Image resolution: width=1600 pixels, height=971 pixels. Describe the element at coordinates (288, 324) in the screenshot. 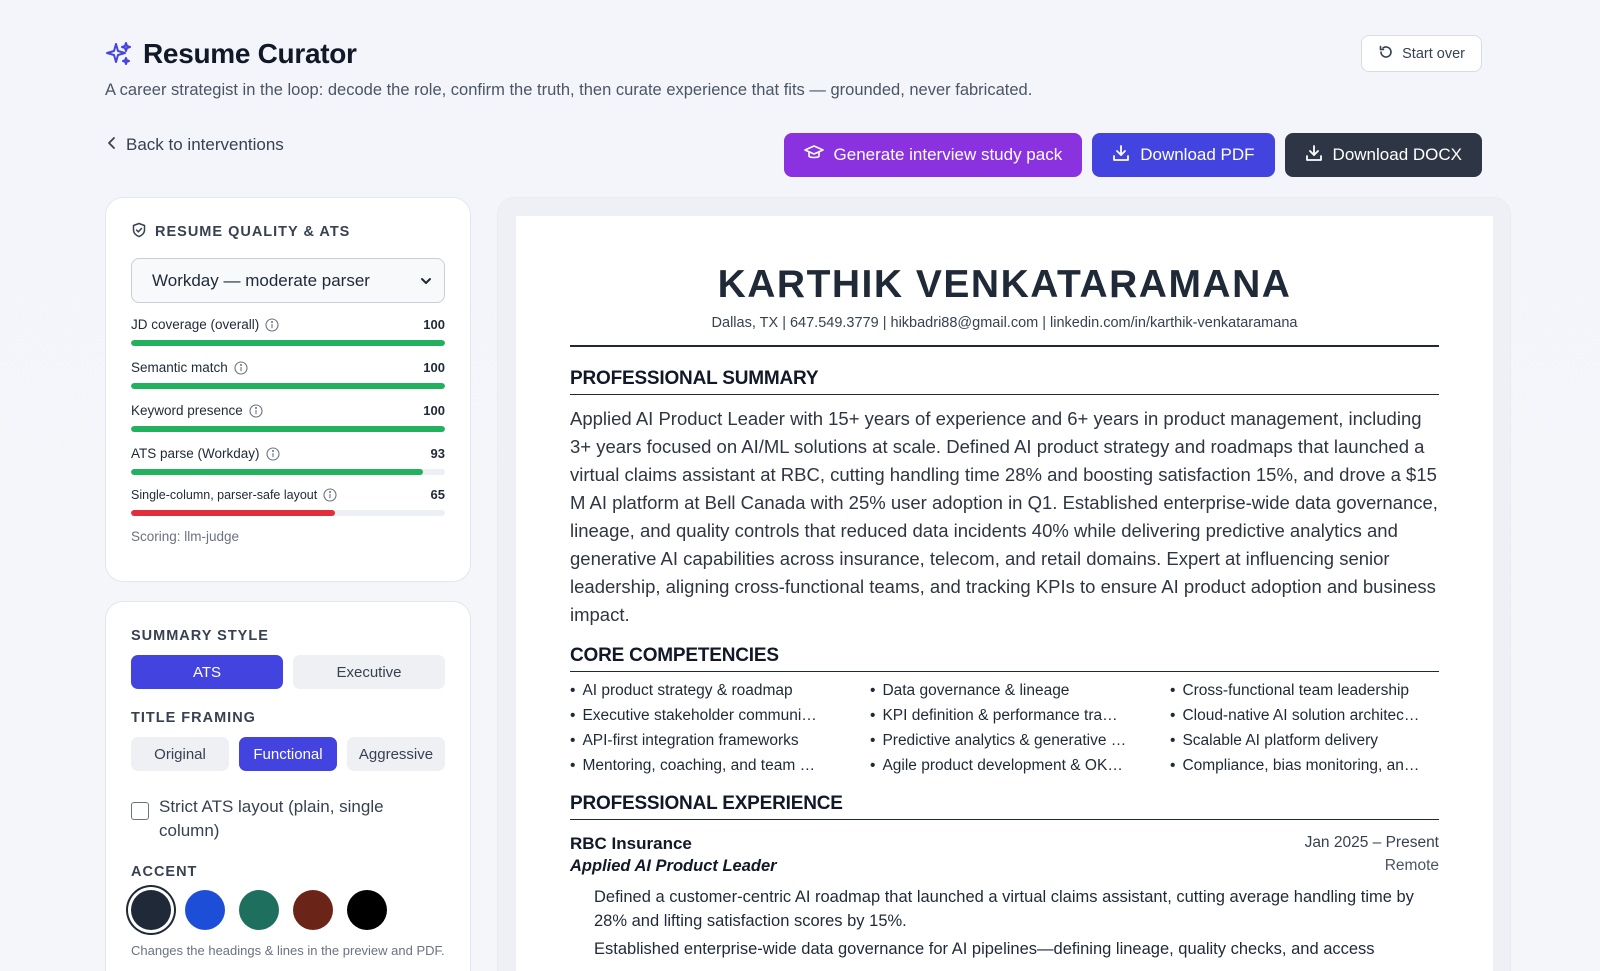

I see `metric-row: JD coverage (overall) 100` at that location.